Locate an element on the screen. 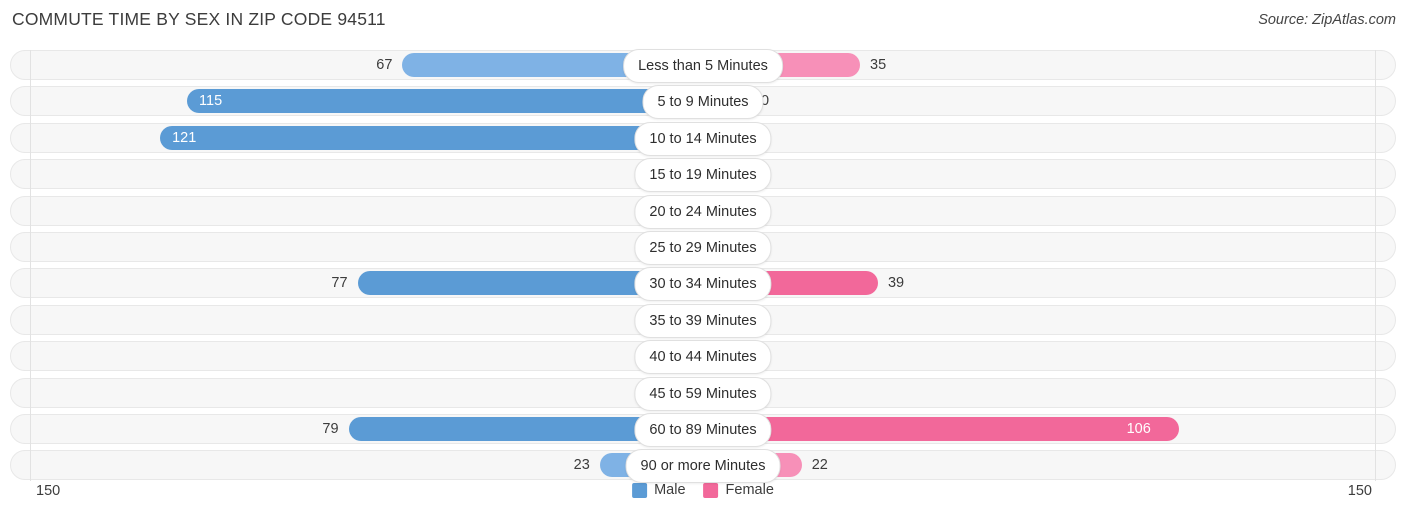 The image size is (1406, 523). bar-value-male: 77 is located at coordinates (339, 283).